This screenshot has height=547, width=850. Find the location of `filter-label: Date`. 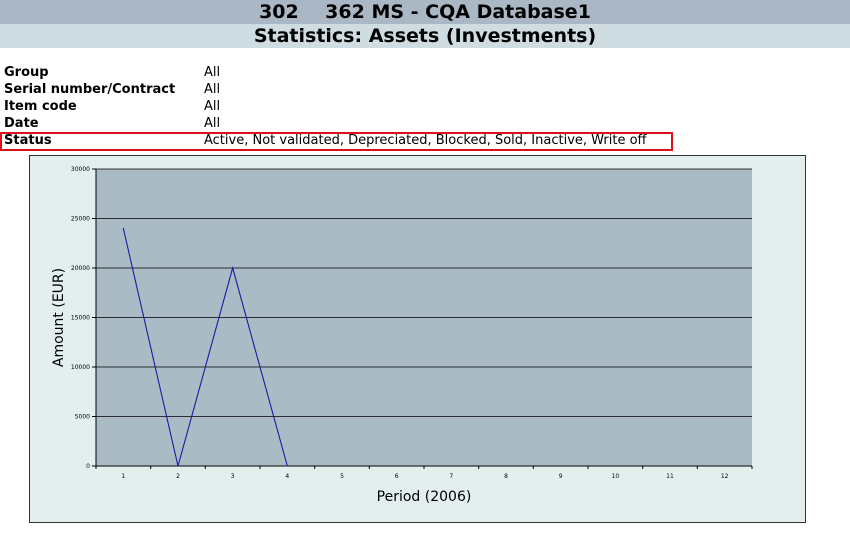

filter-label: Date is located at coordinates (21, 123).